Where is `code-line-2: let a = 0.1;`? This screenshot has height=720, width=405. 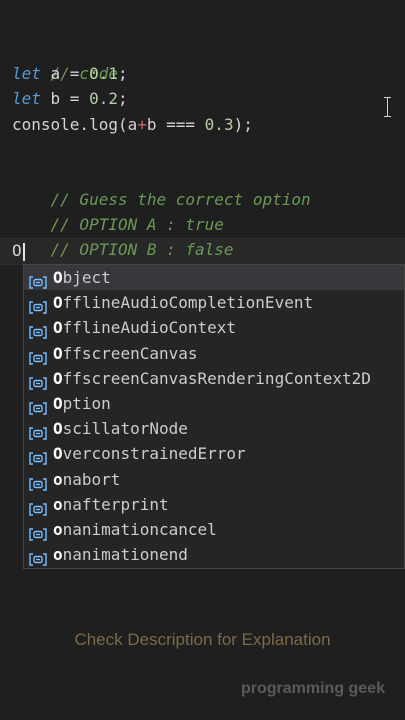 code-line-2: let a = 0.1; is located at coordinates (70, 73).